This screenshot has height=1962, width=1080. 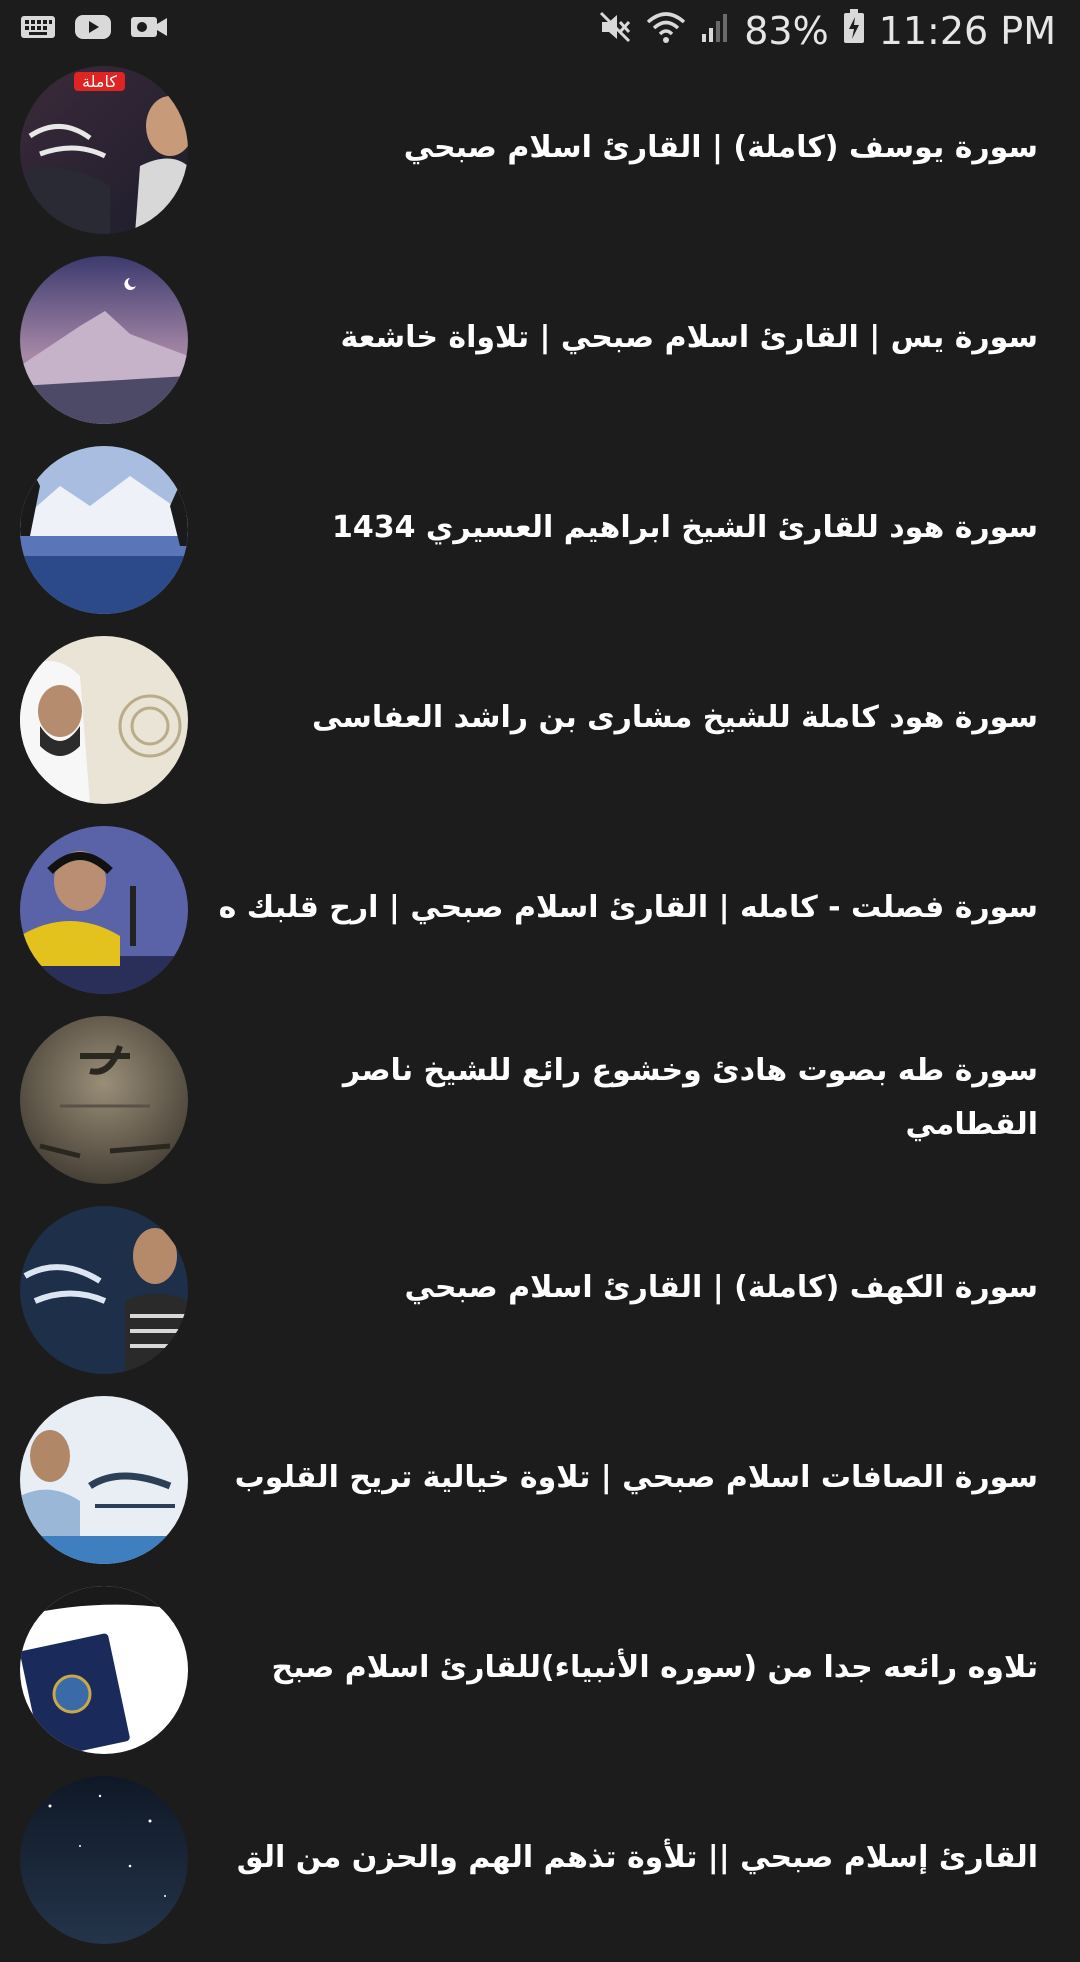 What do you see at coordinates (715, 31) in the screenshot?
I see `signal-icon` at bounding box center [715, 31].